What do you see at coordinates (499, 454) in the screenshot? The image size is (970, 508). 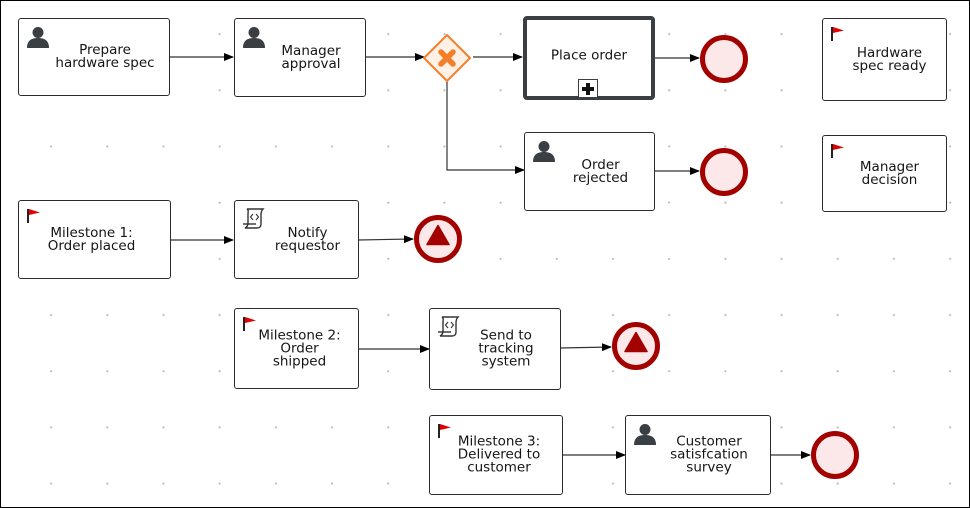 I see `milestone-label: Milestone 3: Delivered to customer` at bounding box center [499, 454].